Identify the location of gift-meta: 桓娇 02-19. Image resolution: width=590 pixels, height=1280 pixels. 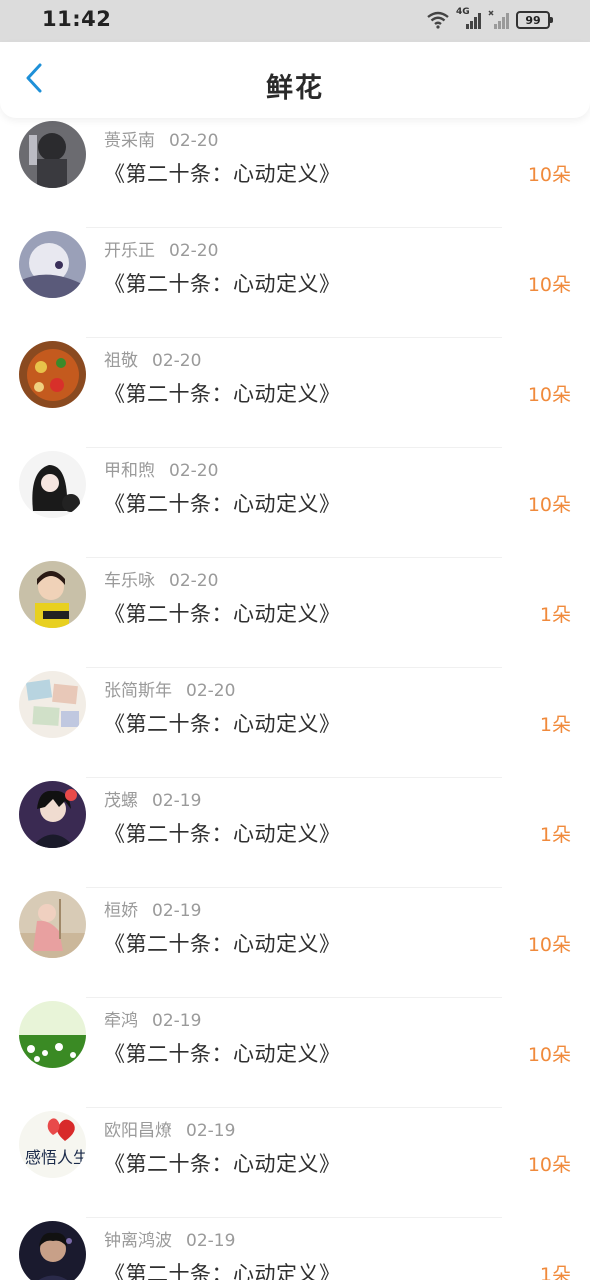
(152, 908).